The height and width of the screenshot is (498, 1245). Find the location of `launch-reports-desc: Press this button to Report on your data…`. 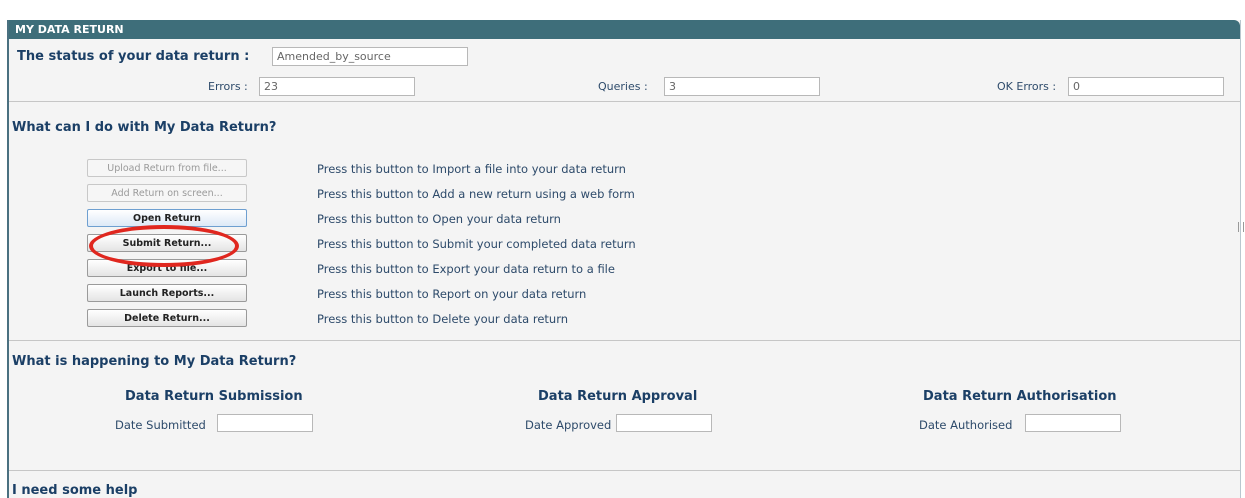

launch-reports-desc: Press this button to Report on your data… is located at coordinates (452, 294).